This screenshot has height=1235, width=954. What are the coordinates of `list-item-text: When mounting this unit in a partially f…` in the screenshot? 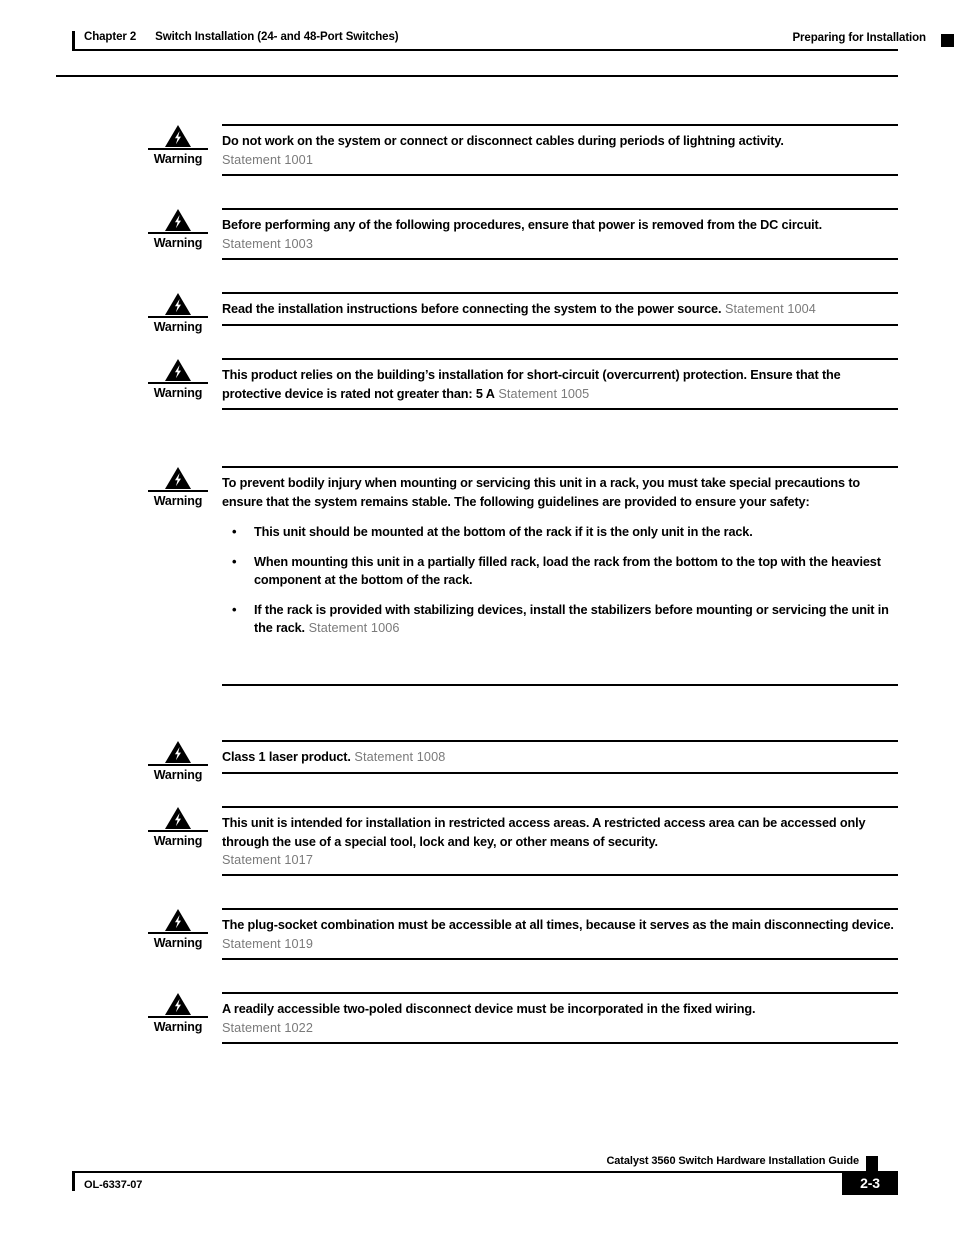 It's located at (567, 571).